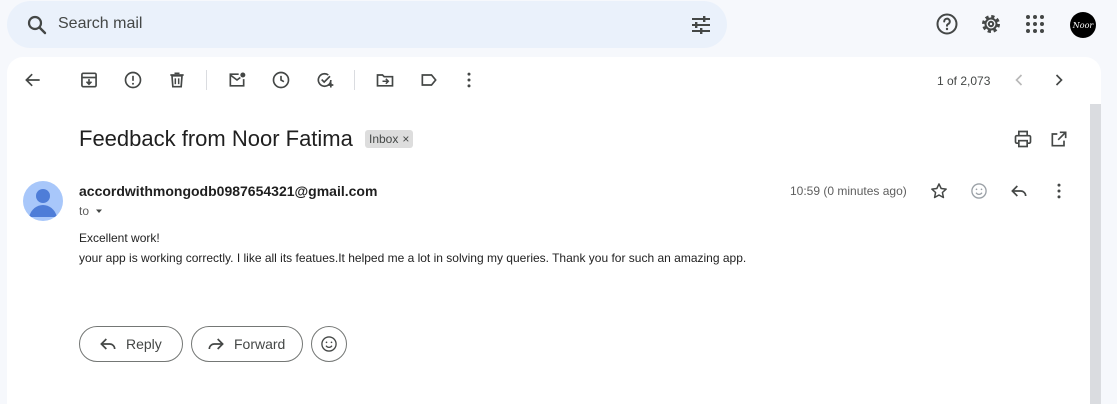 The height and width of the screenshot is (404, 1117). What do you see at coordinates (281, 80) in the screenshot?
I see `snooze-clock-icon` at bounding box center [281, 80].